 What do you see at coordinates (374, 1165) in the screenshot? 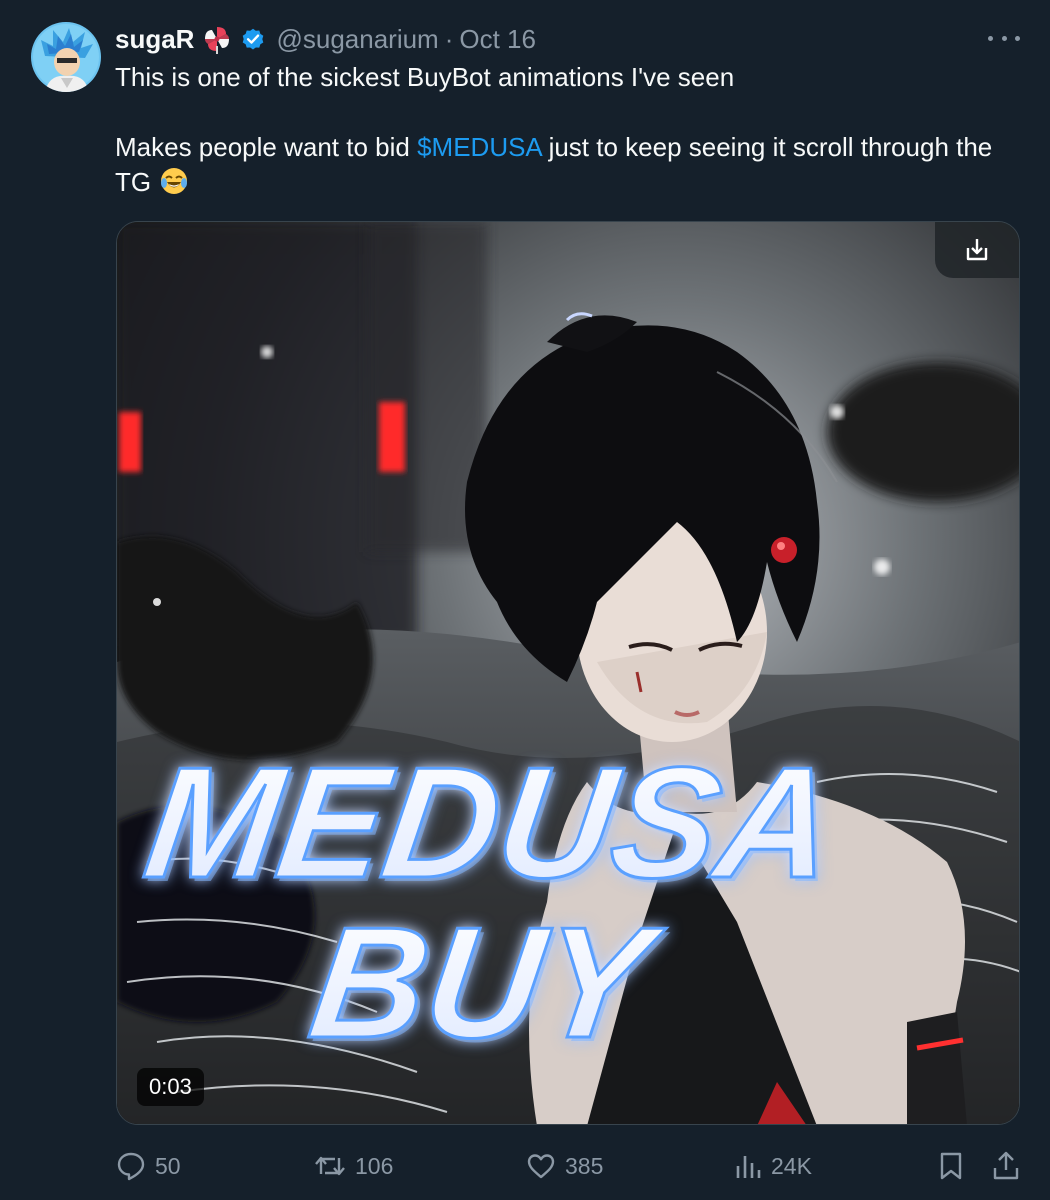
I see `repost-count: 106` at bounding box center [374, 1165].